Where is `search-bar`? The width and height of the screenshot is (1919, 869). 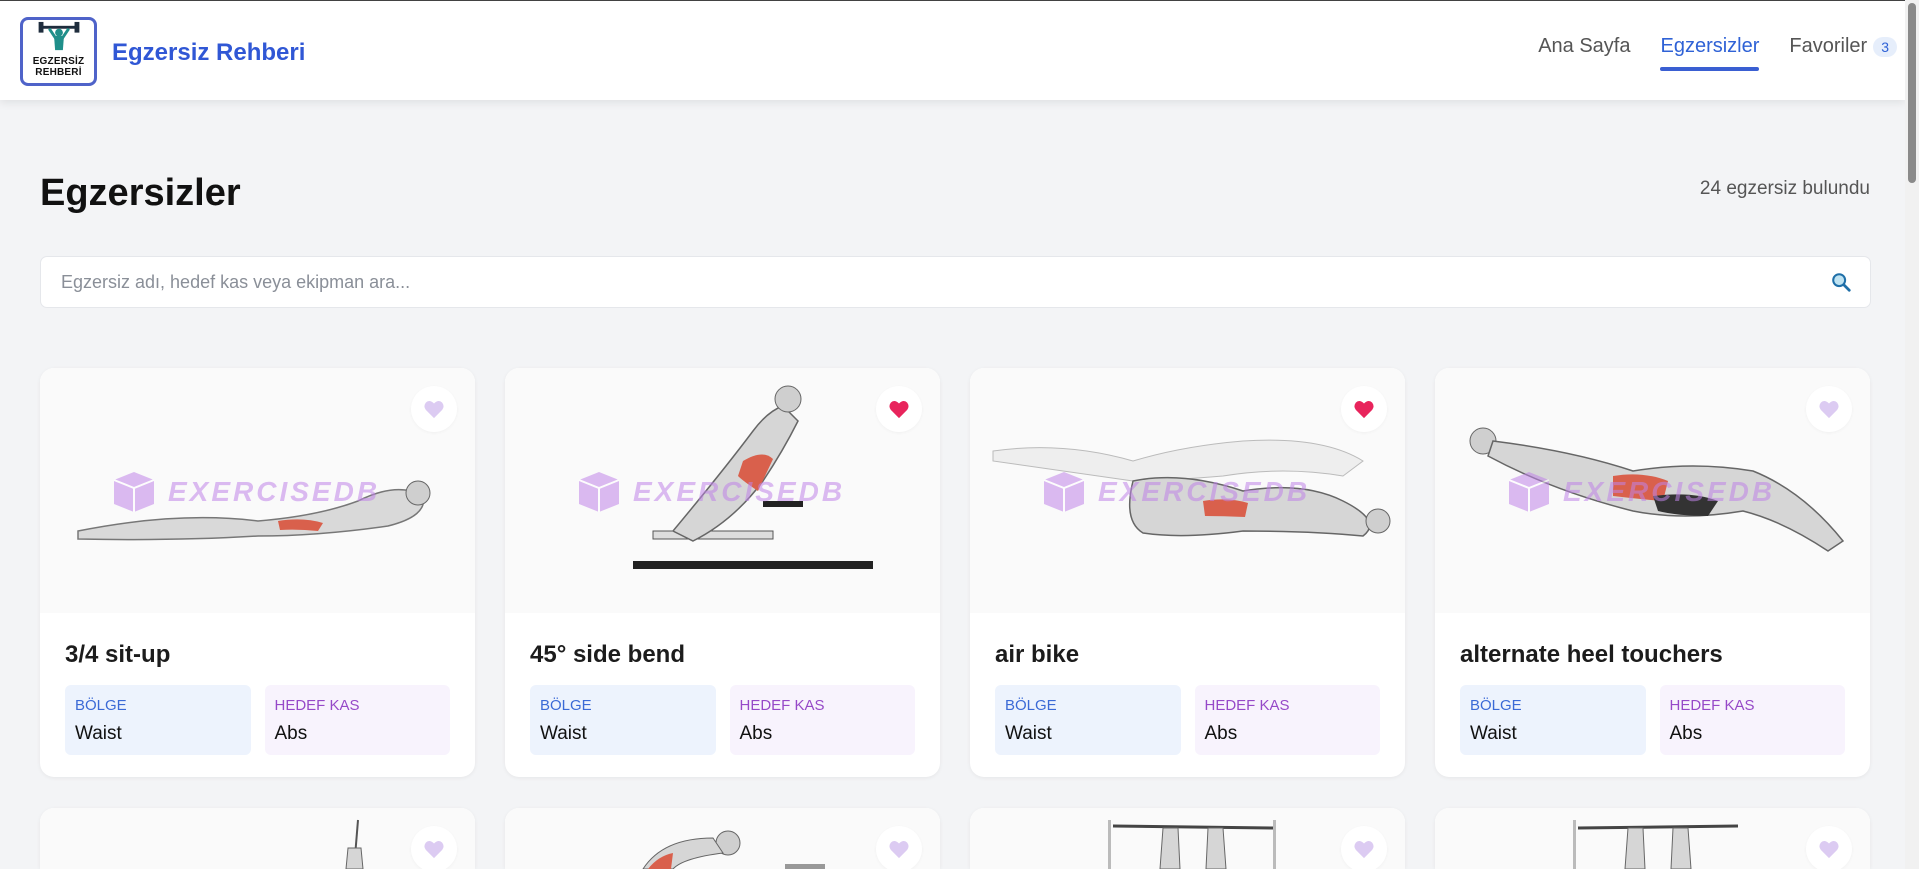
search-bar is located at coordinates (955, 282).